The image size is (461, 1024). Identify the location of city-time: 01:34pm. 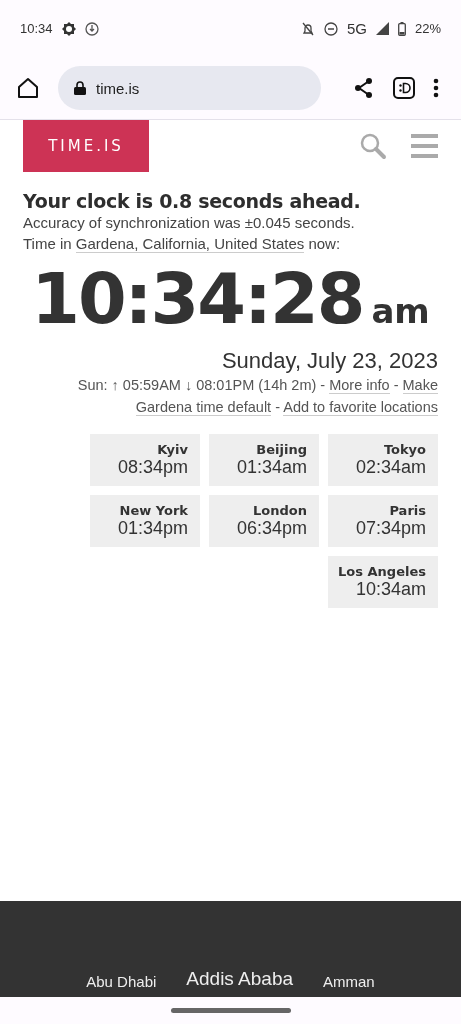
(152, 528).